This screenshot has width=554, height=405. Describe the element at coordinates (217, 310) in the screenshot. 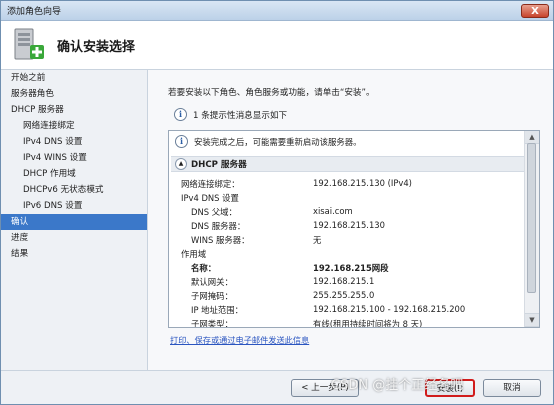

I see `ip-range-label: IP 地址范围：` at that location.